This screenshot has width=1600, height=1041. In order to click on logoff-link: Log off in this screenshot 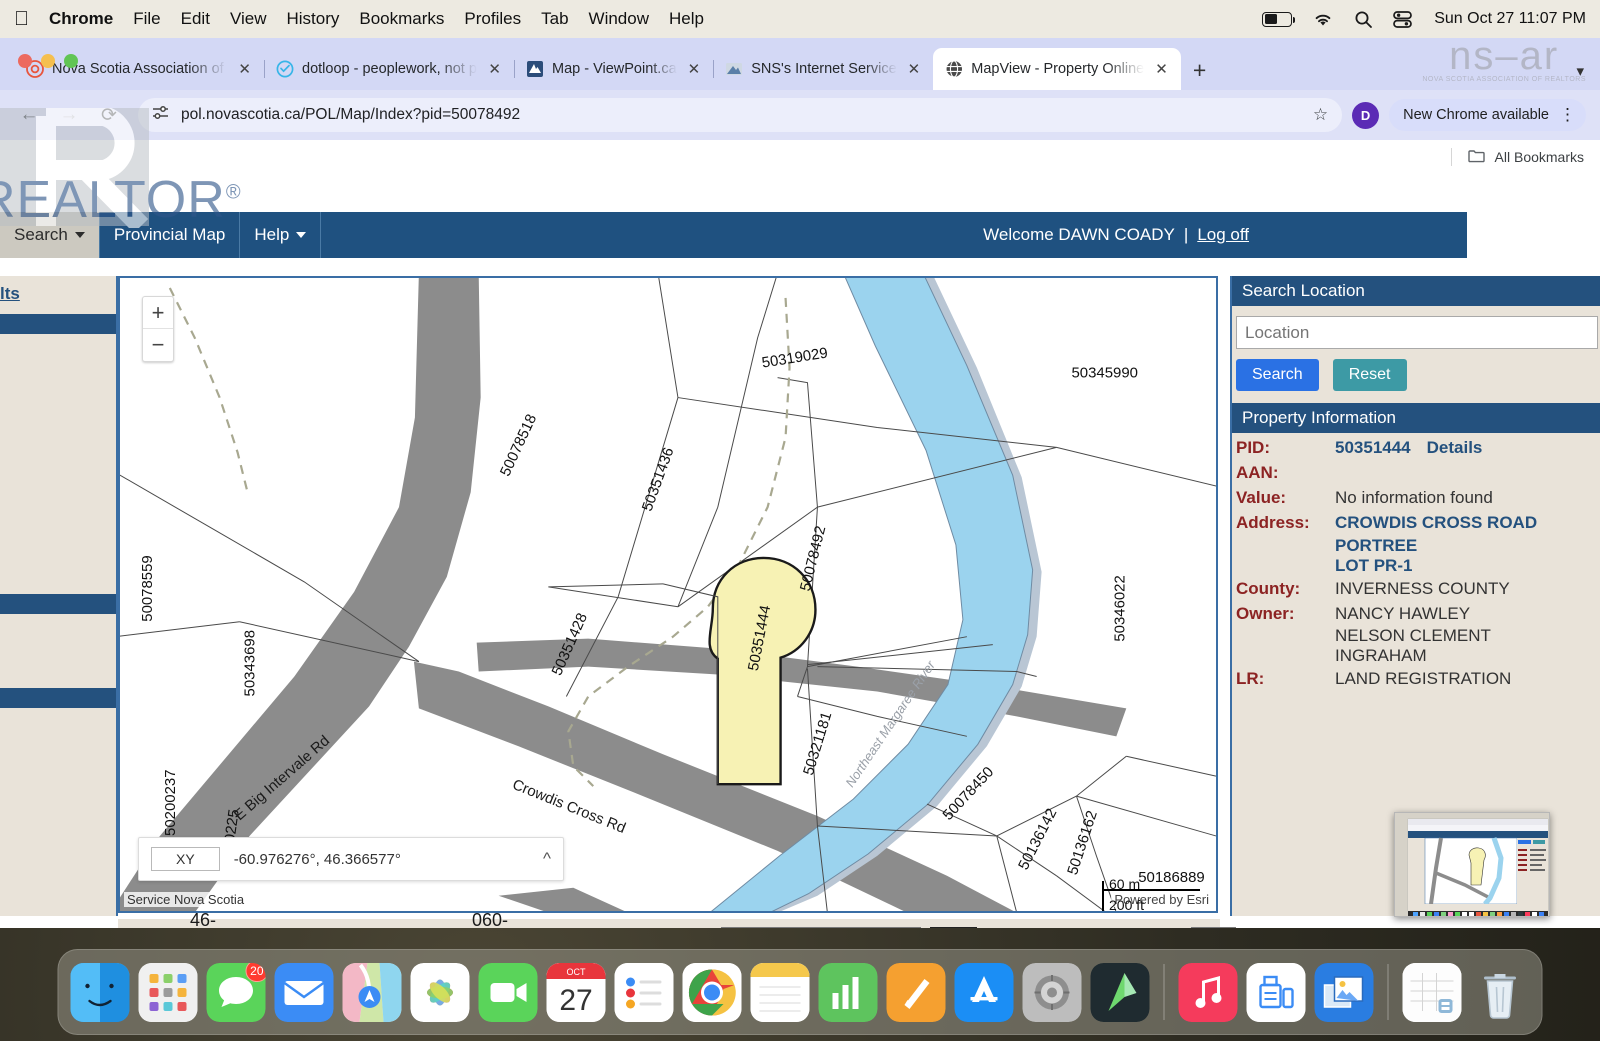, I will do `click(1223, 235)`.